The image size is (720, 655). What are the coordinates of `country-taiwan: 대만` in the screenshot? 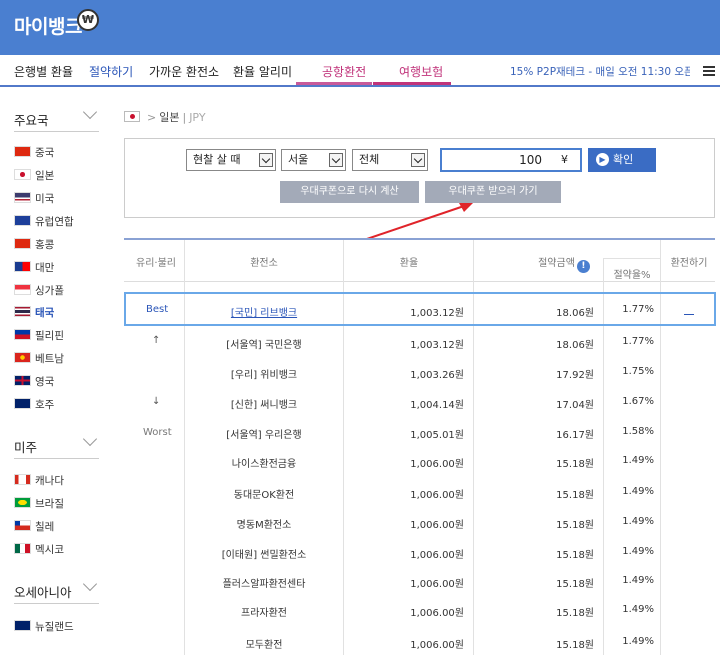 It's located at (34, 268).